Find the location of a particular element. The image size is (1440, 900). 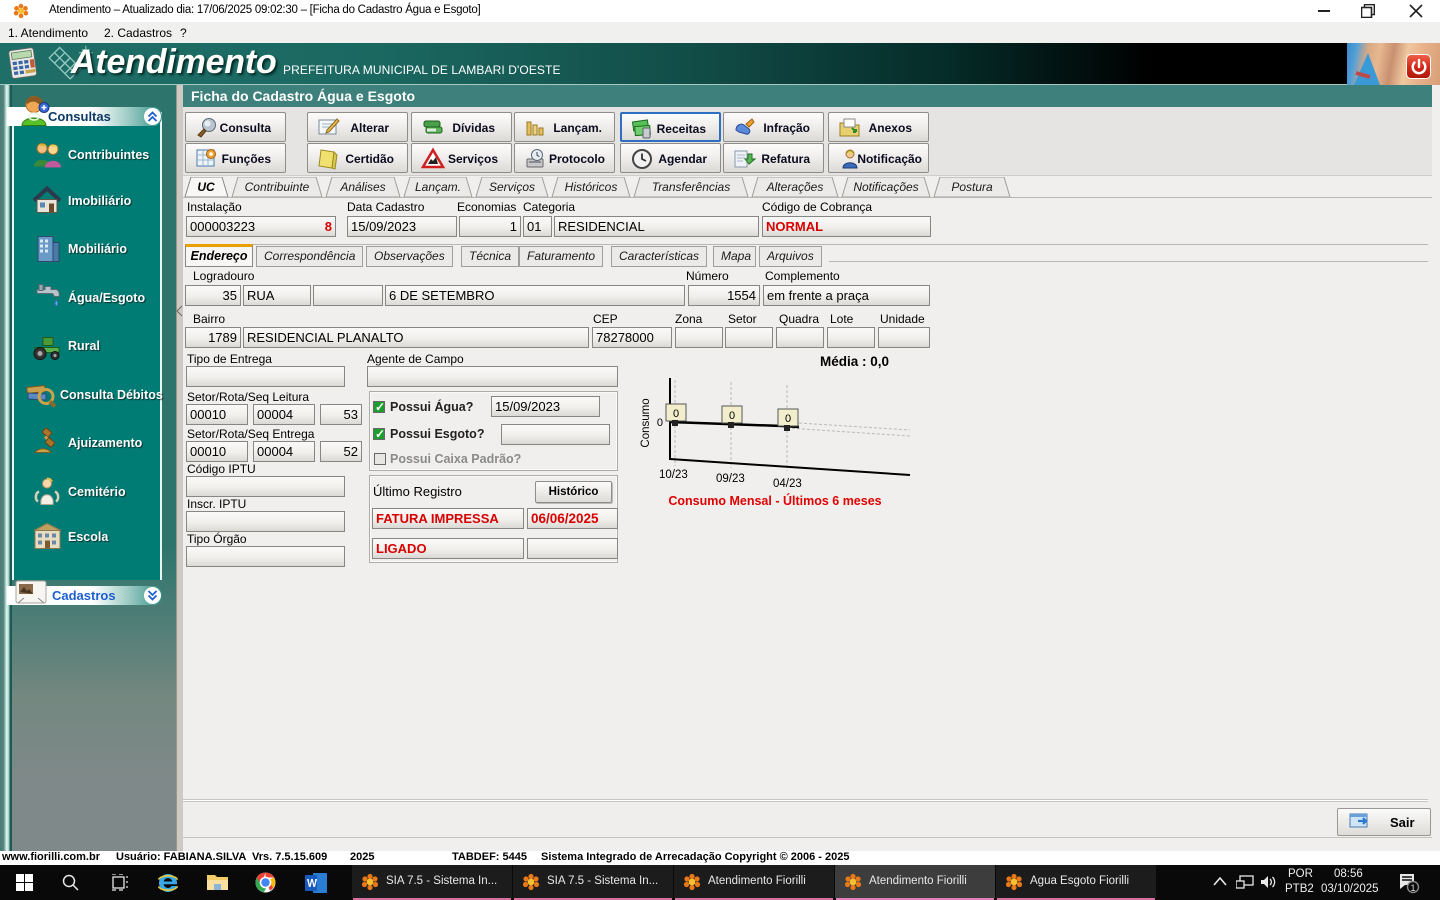

svg-text: Históricos is located at coordinates (591, 187).